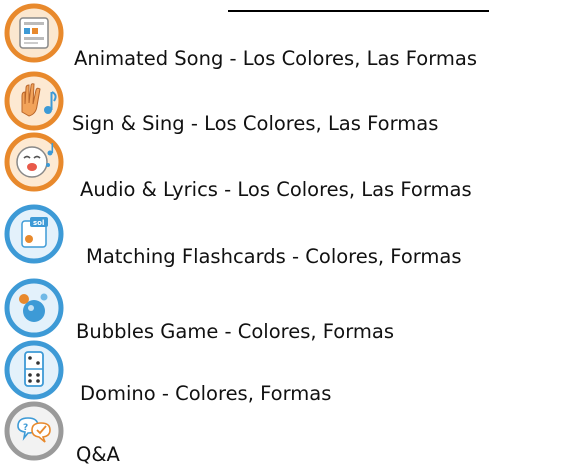 The width and height of the screenshot is (569, 467). What do you see at coordinates (284, 102) in the screenshot?
I see `activity-sign-and-sing: Sign & Sing - Los Colores, Las Formas` at bounding box center [284, 102].